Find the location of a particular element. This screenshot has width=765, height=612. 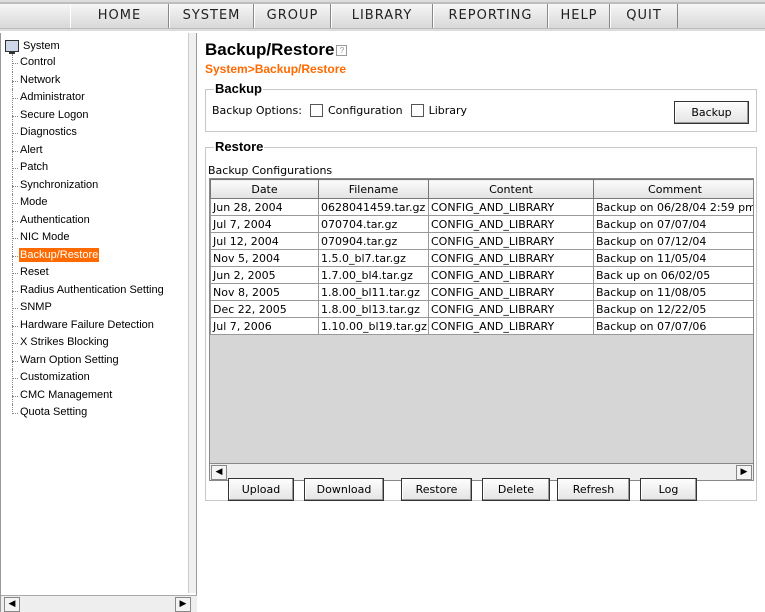

cell-date: Jul 7, 2006 is located at coordinates (264, 326).